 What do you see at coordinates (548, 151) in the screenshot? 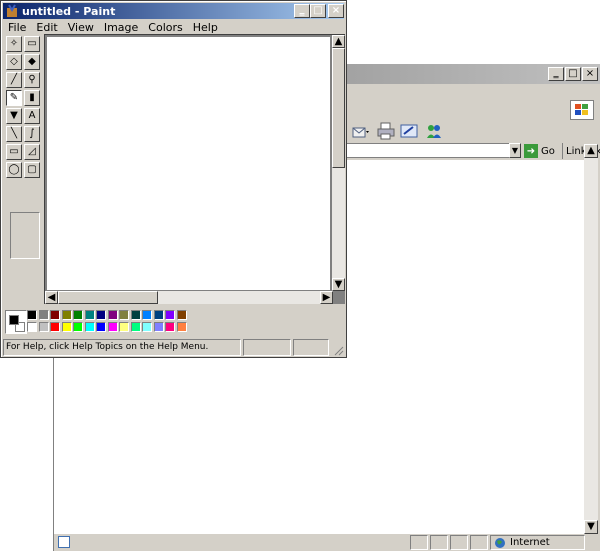
I see `go-label: Go` at bounding box center [548, 151].